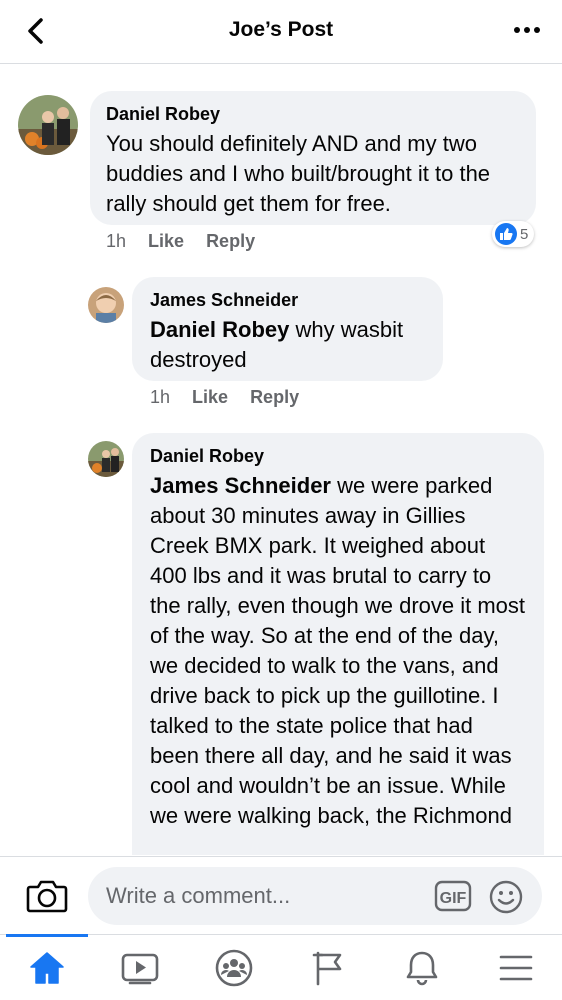  I want to click on gif-label: GIF, so click(453, 898).